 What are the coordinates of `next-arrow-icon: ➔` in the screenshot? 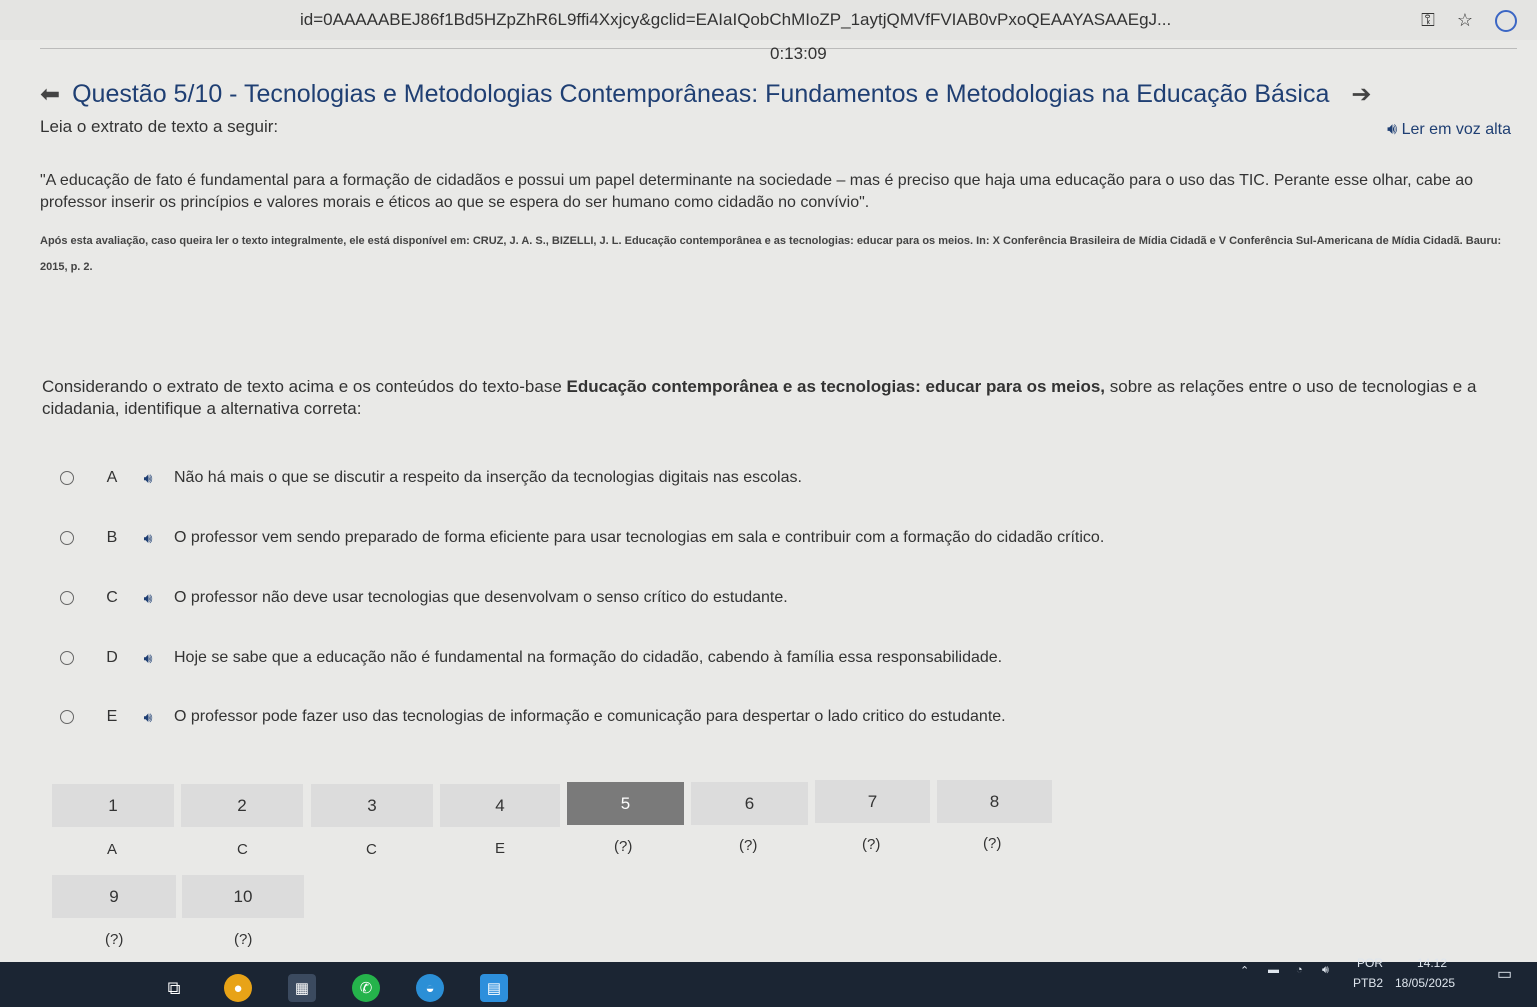 It's located at (1361, 94).